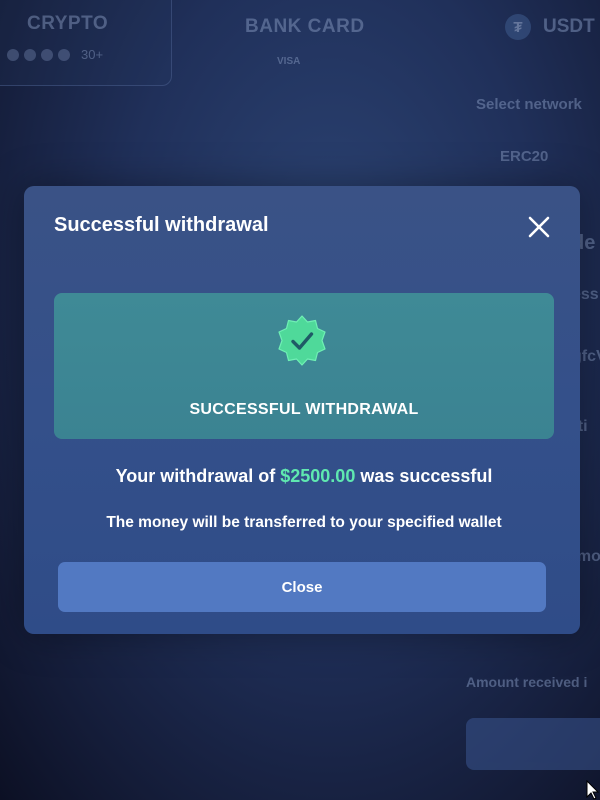 The height and width of the screenshot is (800, 600). I want to click on network-value: ERC20, so click(524, 156).